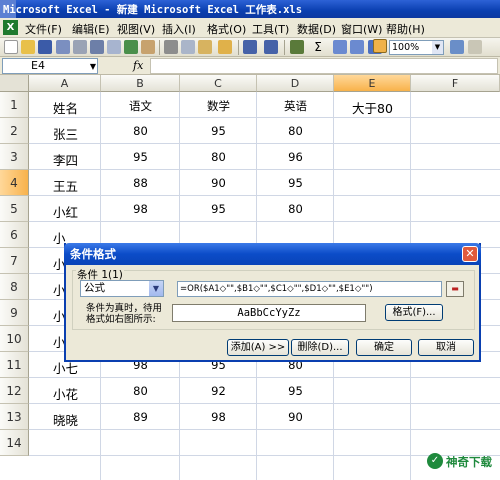 Image resolution: width=500 pixels, height=480 pixels. Describe the element at coordinates (250, 47) in the screenshot. I see `undo-icon` at that location.